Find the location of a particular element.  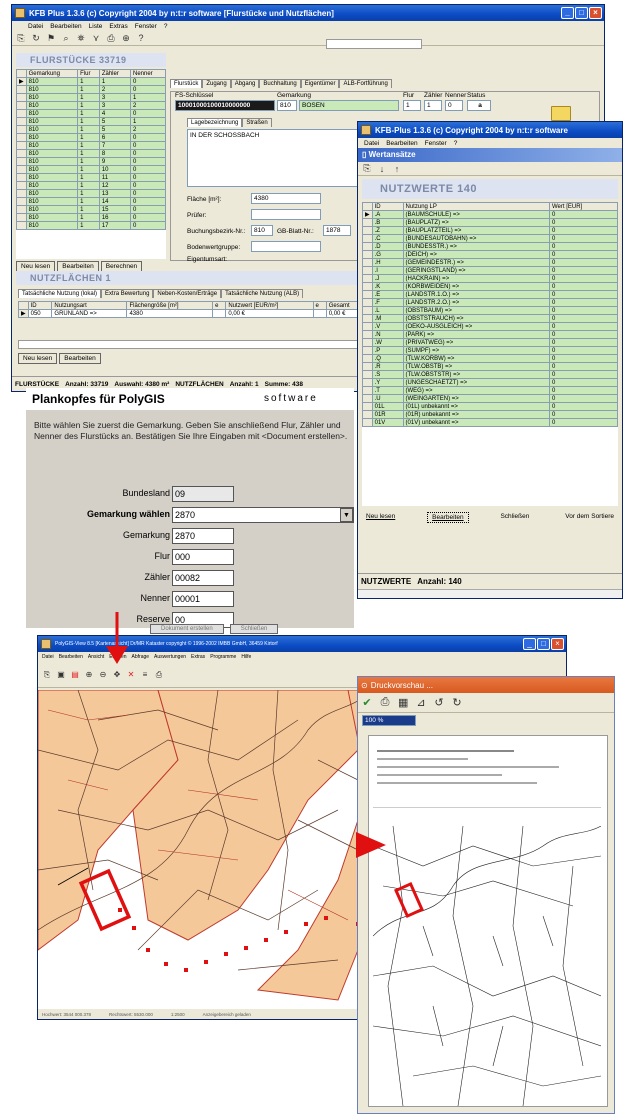

sort-descending-icon: ↑ is located at coordinates (397, 169).